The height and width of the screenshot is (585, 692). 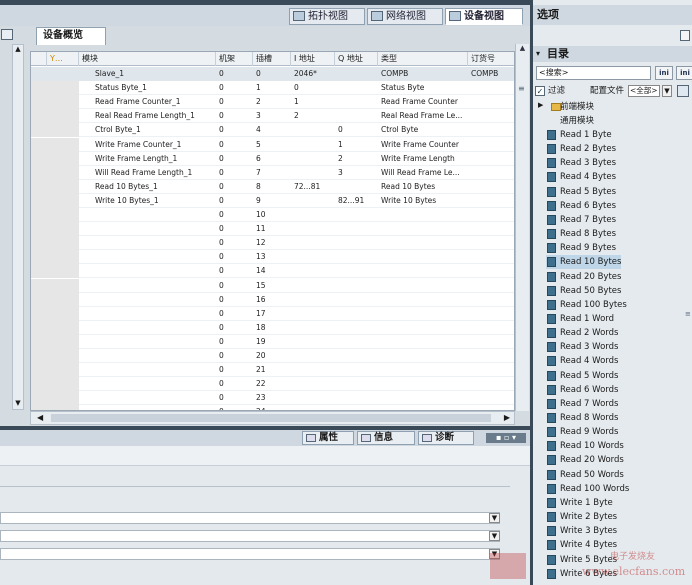 What do you see at coordinates (585, 475) in the screenshot?
I see `catalog-item: Read 50 Words` at bounding box center [585, 475].